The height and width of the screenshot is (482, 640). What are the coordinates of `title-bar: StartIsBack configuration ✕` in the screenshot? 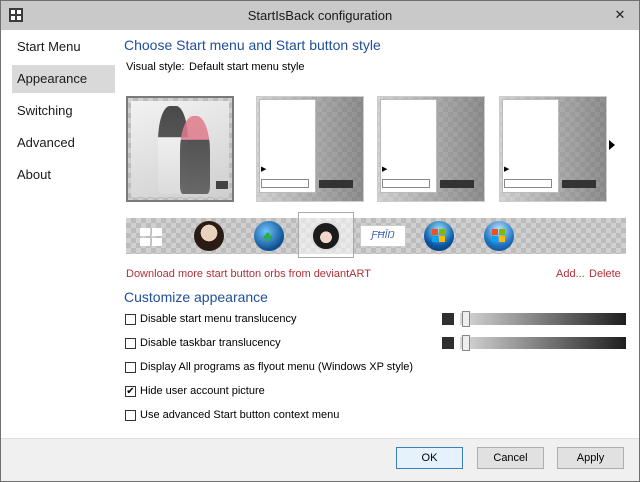 It's located at (320, 15).